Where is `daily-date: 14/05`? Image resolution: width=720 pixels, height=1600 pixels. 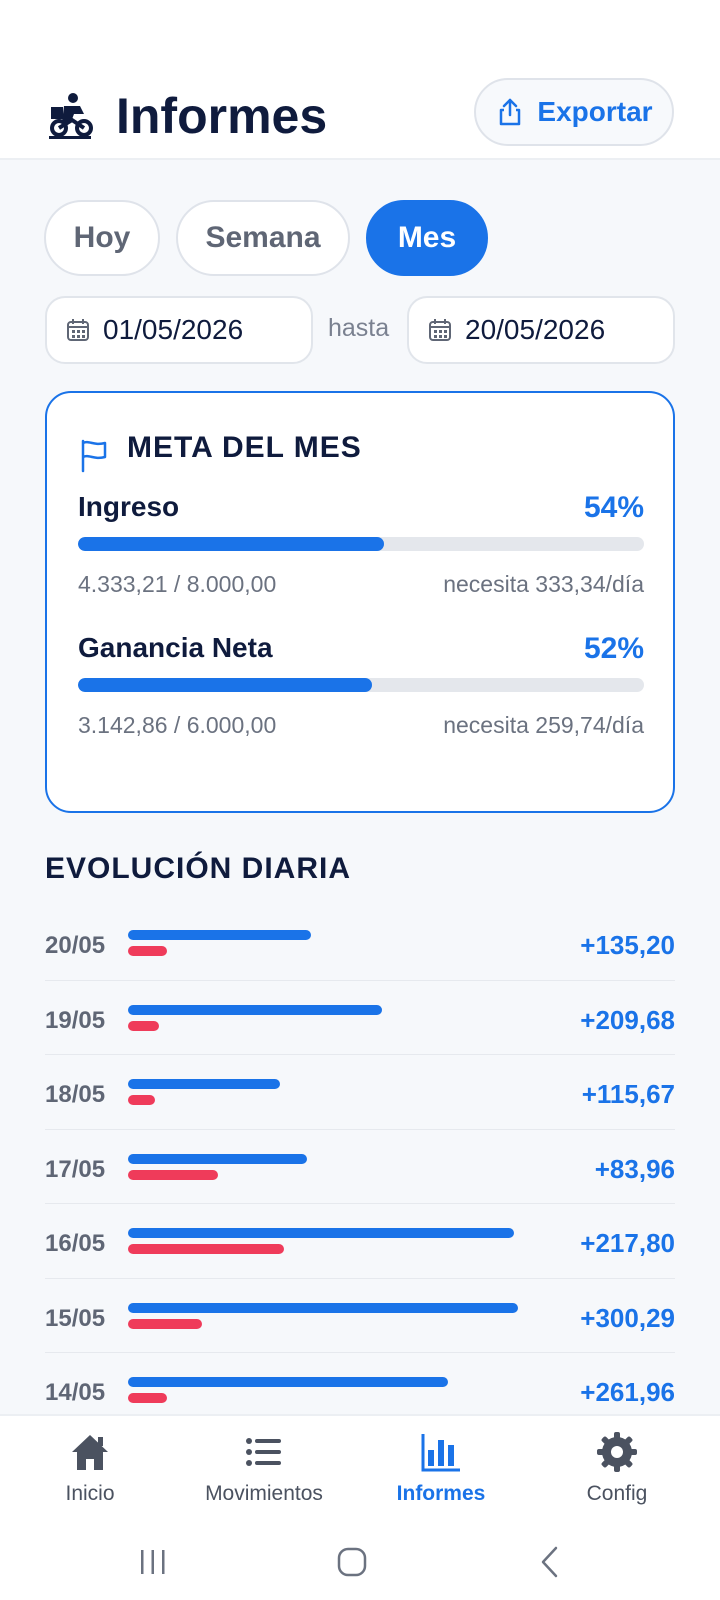 daily-date: 14/05 is located at coordinates (75, 1392).